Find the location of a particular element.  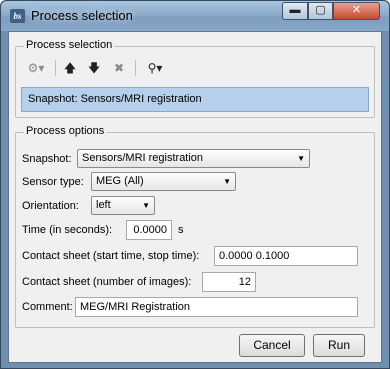

sensor-type-select-value: MEG (All) is located at coordinates (120, 181).